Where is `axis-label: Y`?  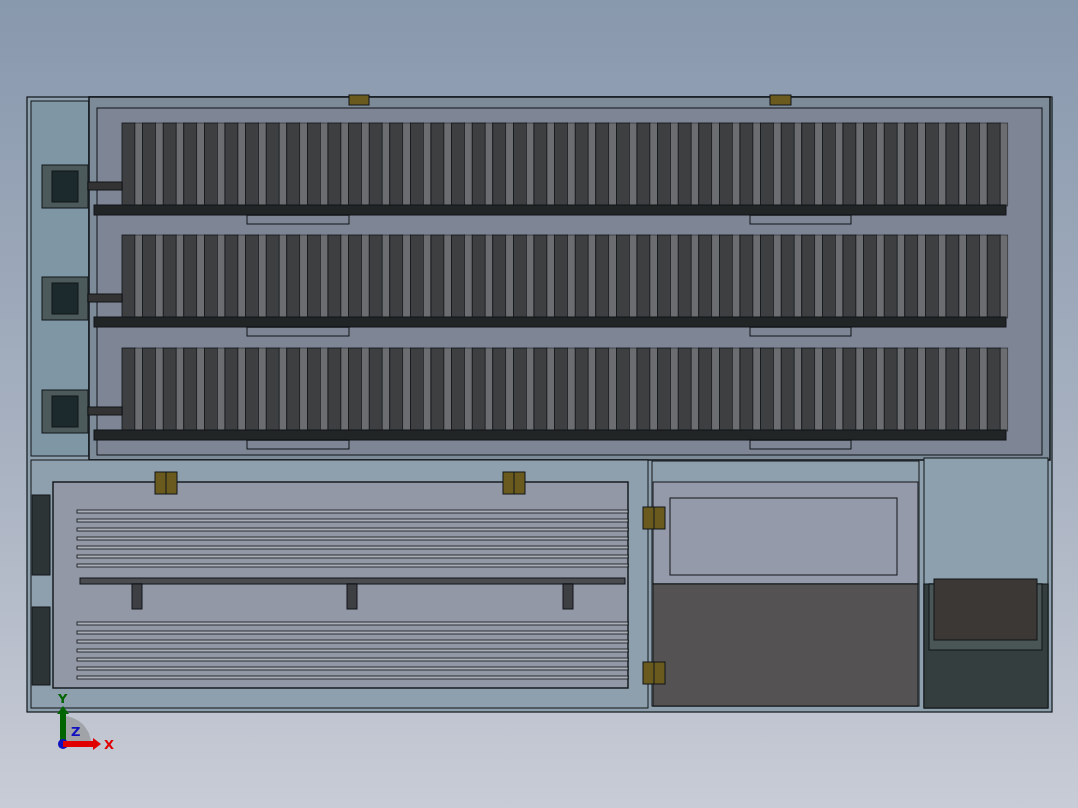
axis-label: Y is located at coordinates (63, 698).